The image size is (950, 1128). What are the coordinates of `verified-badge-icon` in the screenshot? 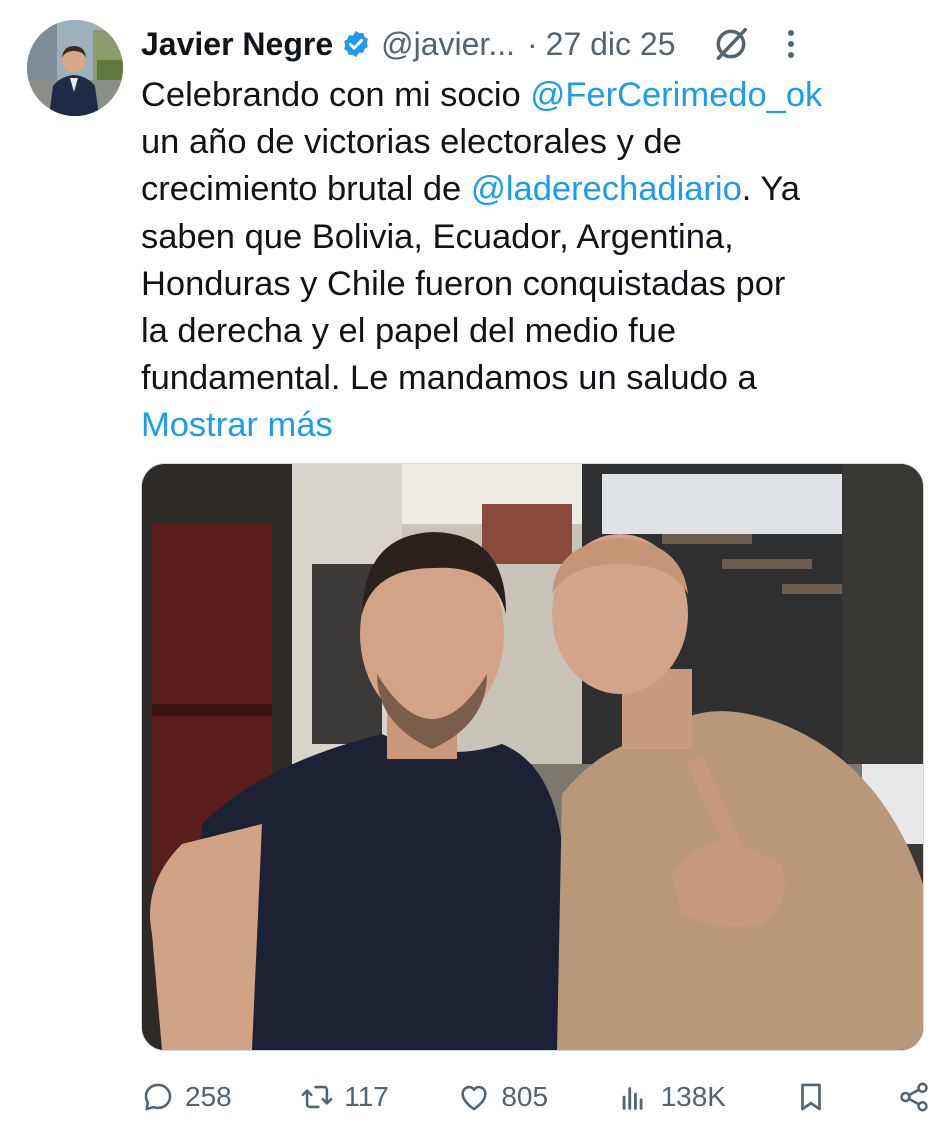 It's located at (356, 44).